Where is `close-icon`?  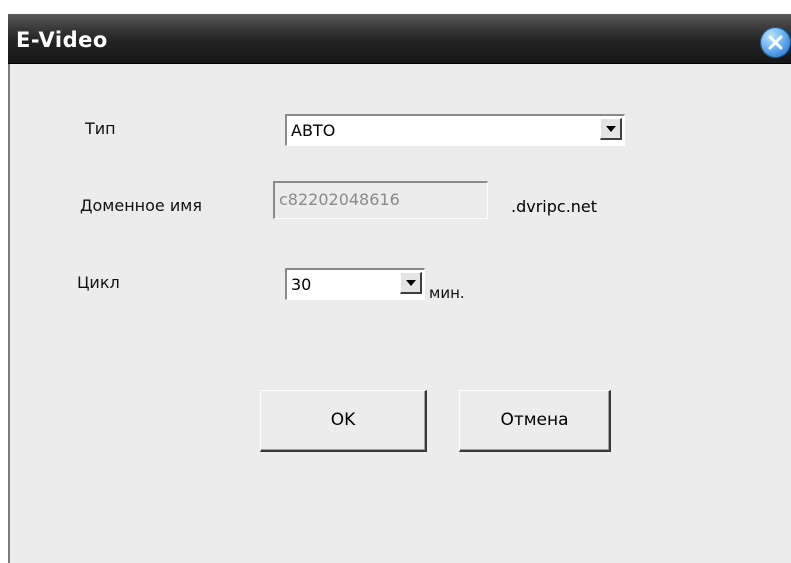 close-icon is located at coordinates (775, 42).